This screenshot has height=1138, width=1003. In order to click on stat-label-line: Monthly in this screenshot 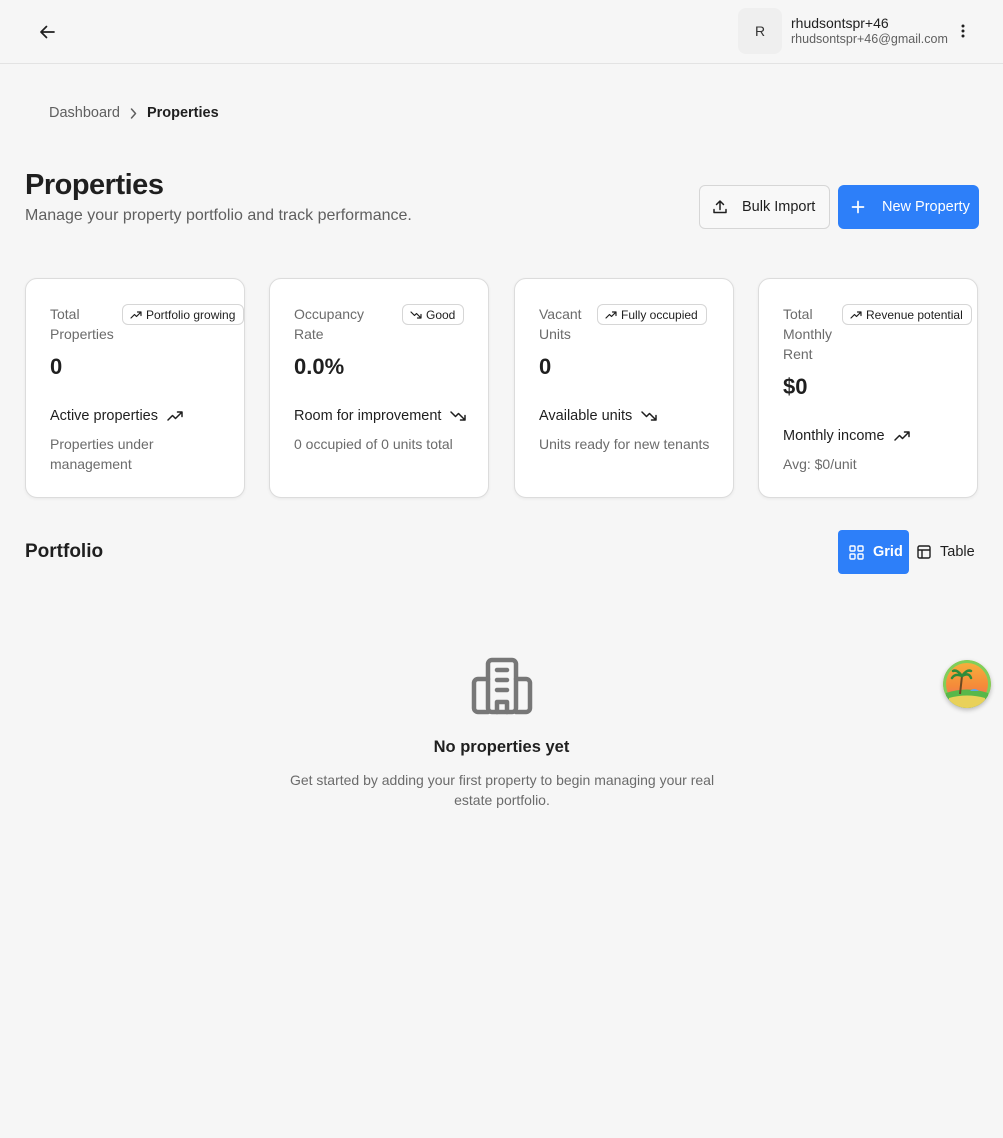, I will do `click(808, 334)`.